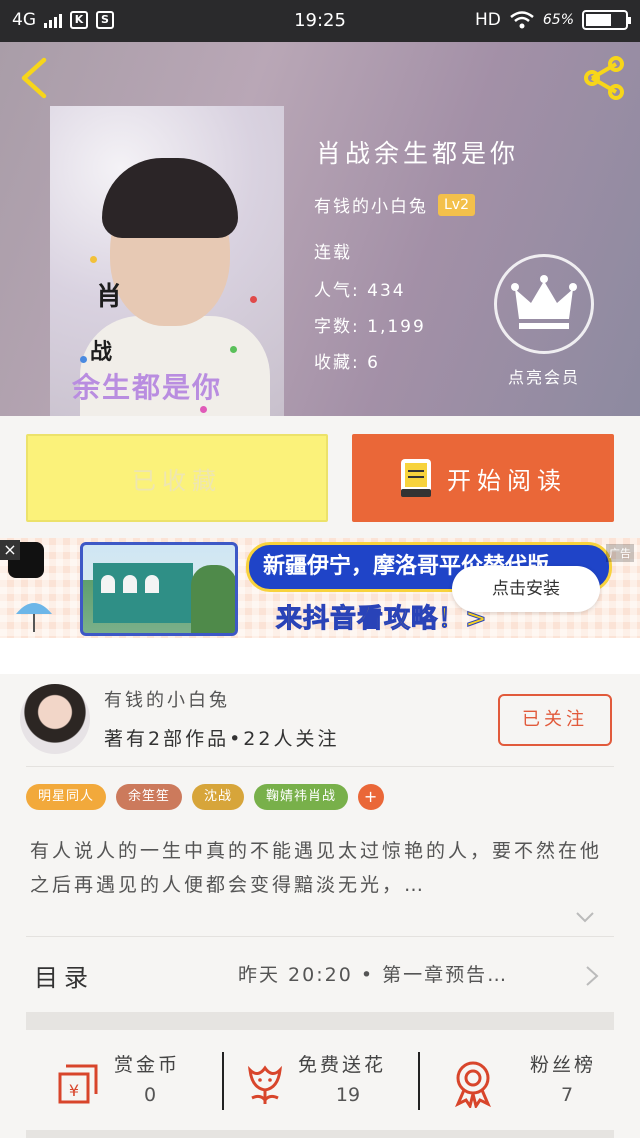  I want to click on popularity-label: 人气:, so click(337, 291).